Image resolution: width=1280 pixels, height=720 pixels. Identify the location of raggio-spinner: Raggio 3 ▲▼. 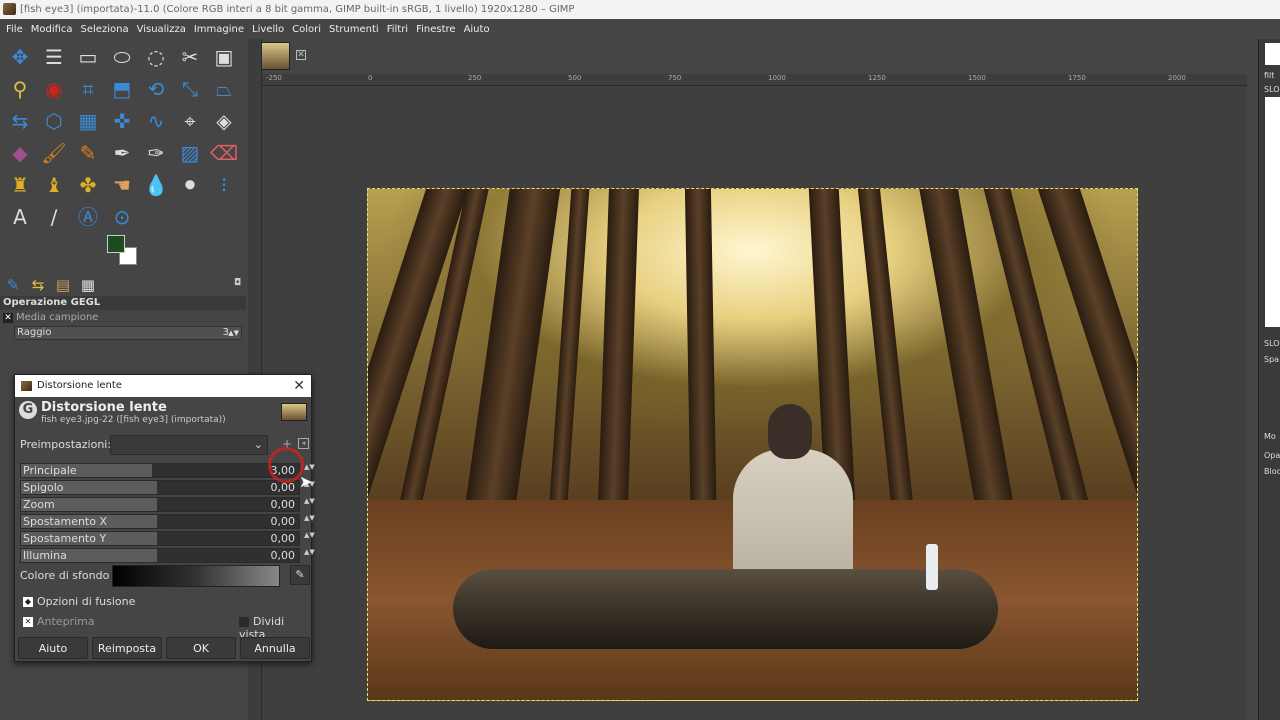
(128, 333).